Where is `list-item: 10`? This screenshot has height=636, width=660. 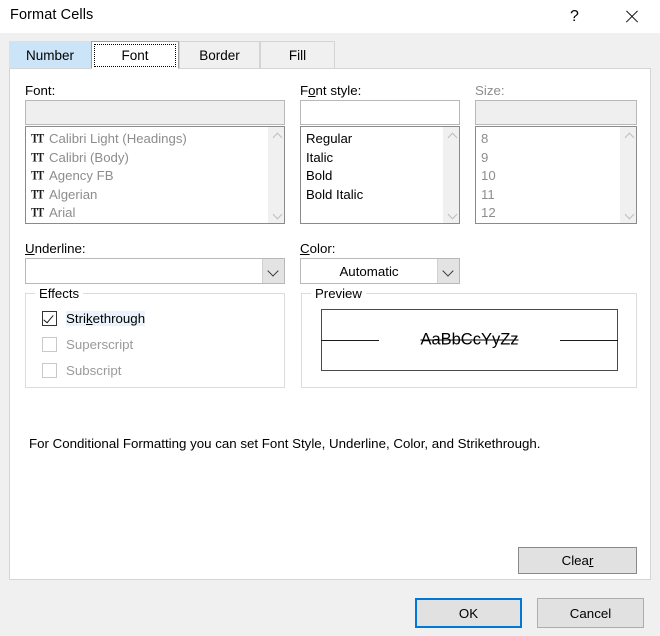 list-item: 10 is located at coordinates (549, 176).